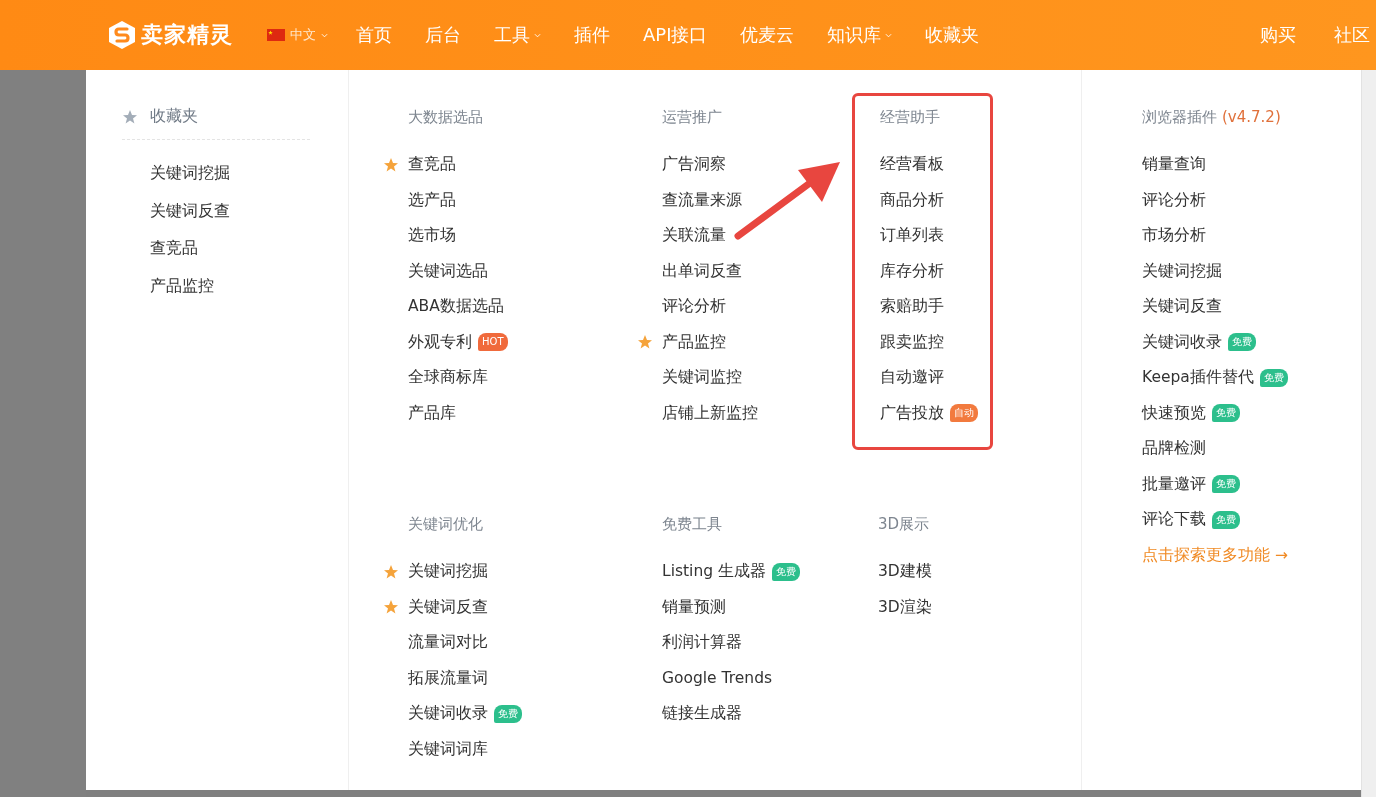 Image resolution: width=1376 pixels, height=797 pixels. Describe the element at coordinates (1174, 520) in the screenshot. I see `menu-link: 评论下载` at that location.